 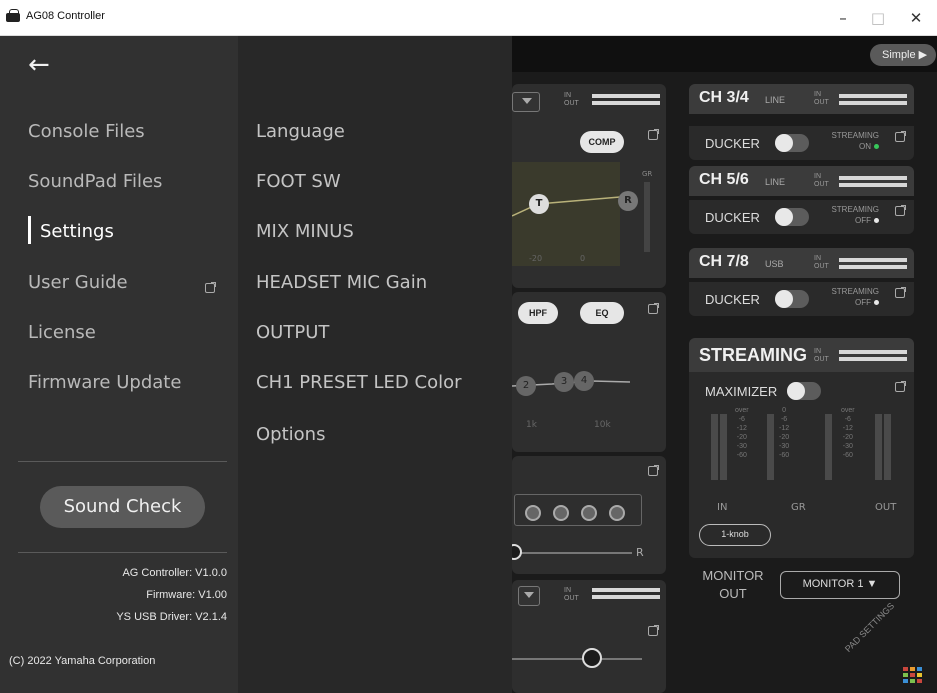 What do you see at coordinates (526, 386) in the screenshot?
I see `eq-node-2: 2` at bounding box center [526, 386].